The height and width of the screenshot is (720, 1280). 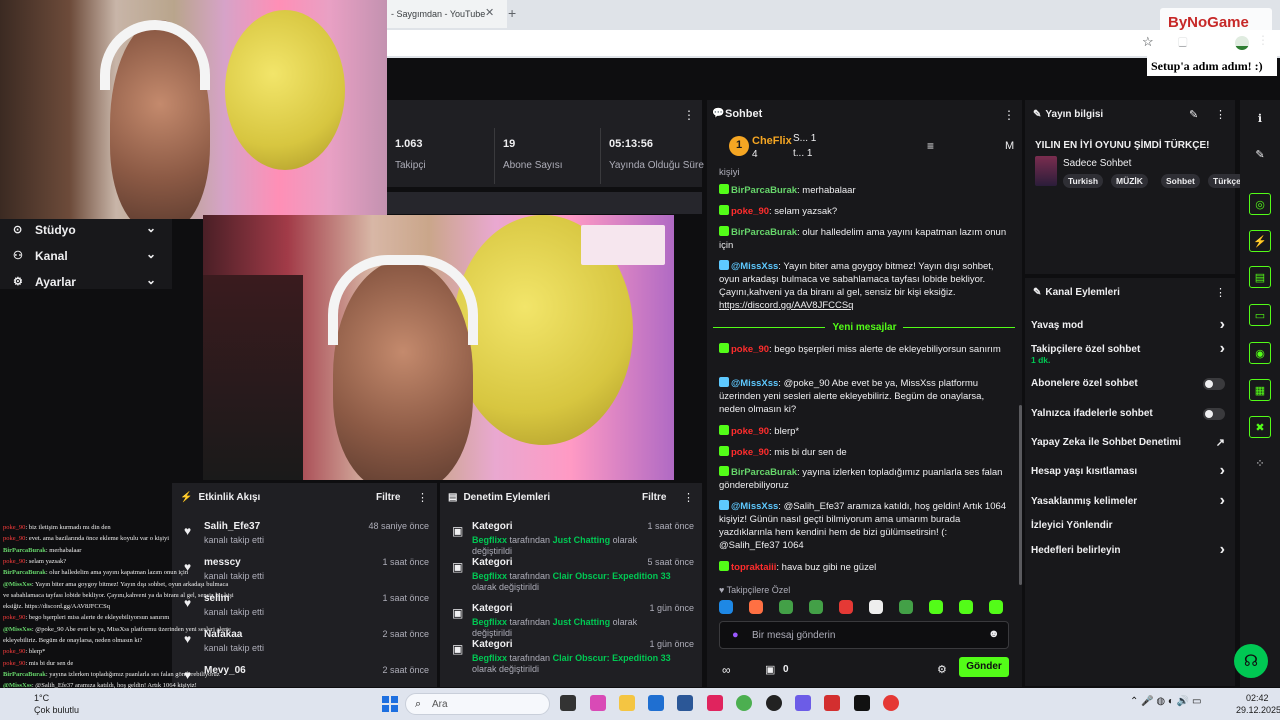 I want to click on chat-input: ● Bir mesaj gönderin ☻, so click(x=864, y=635).